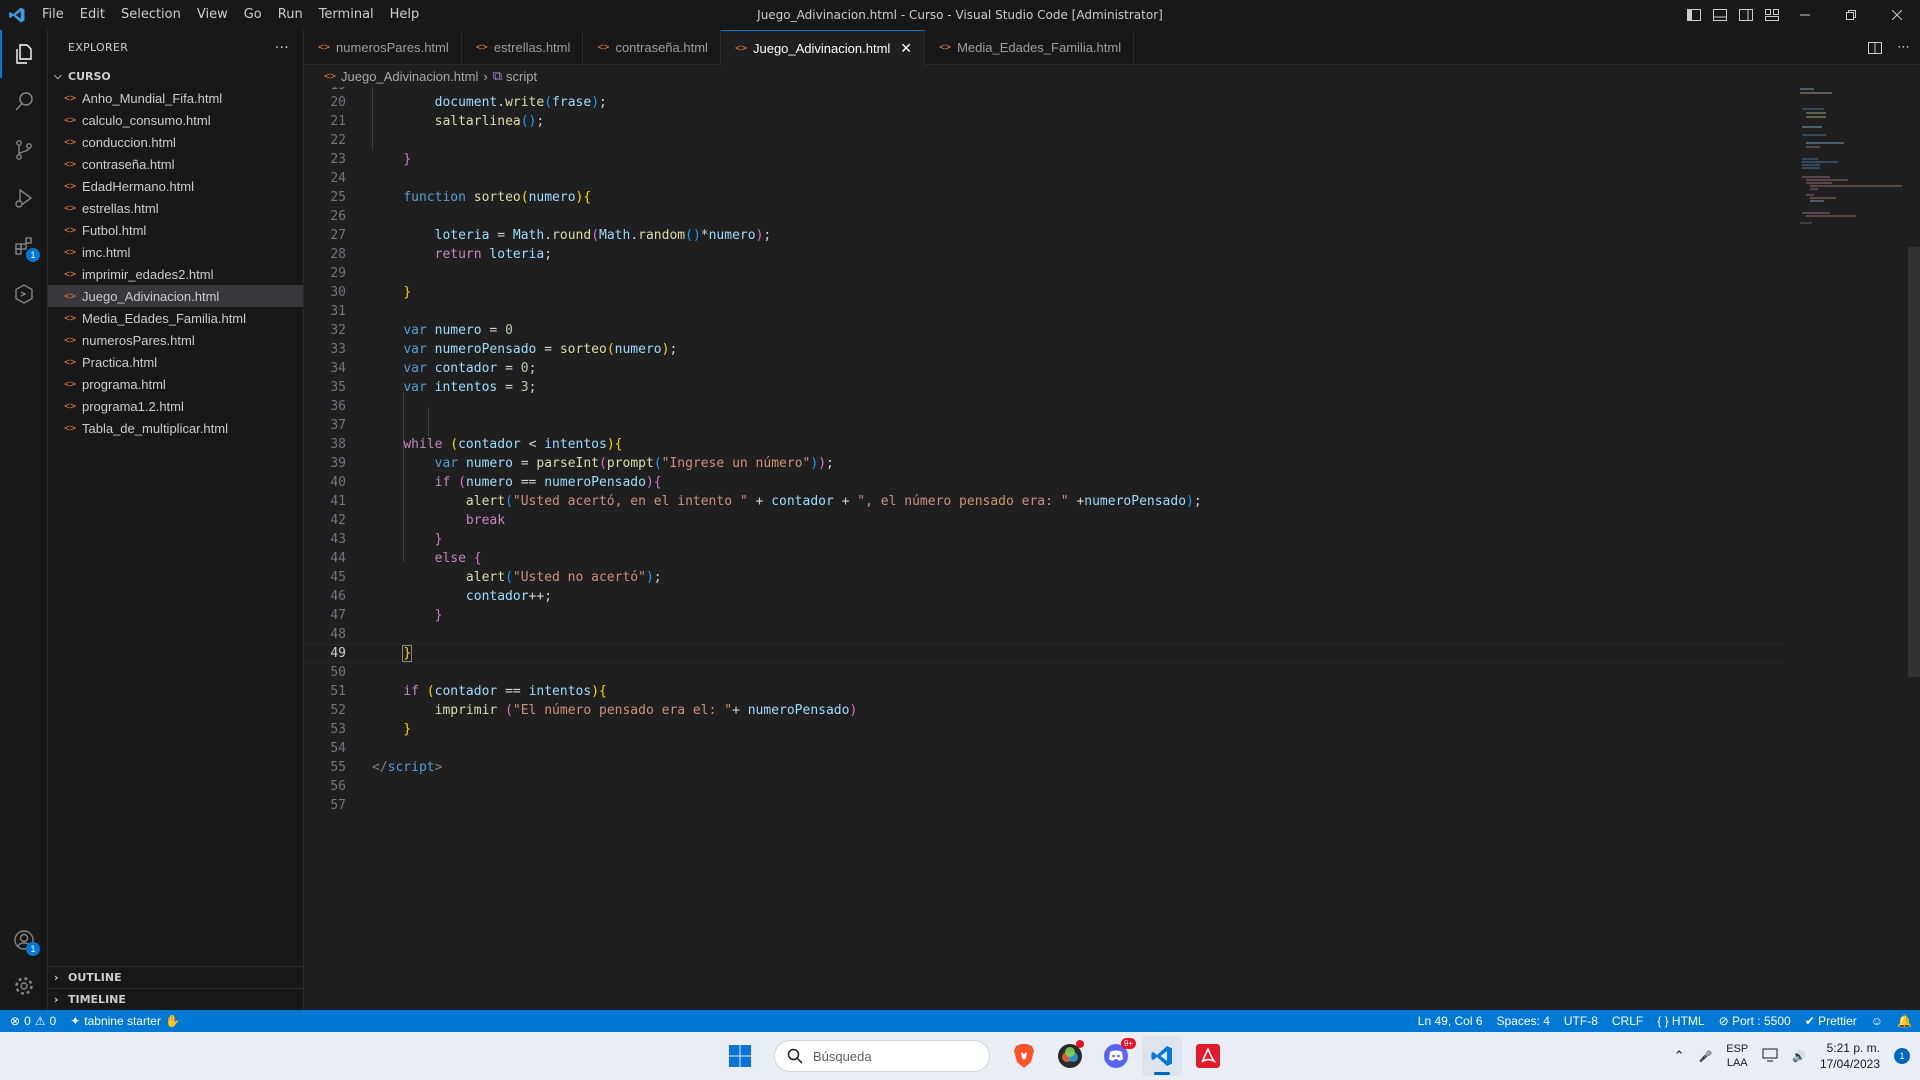  I want to click on accounts-icon: 1, so click(24, 940).